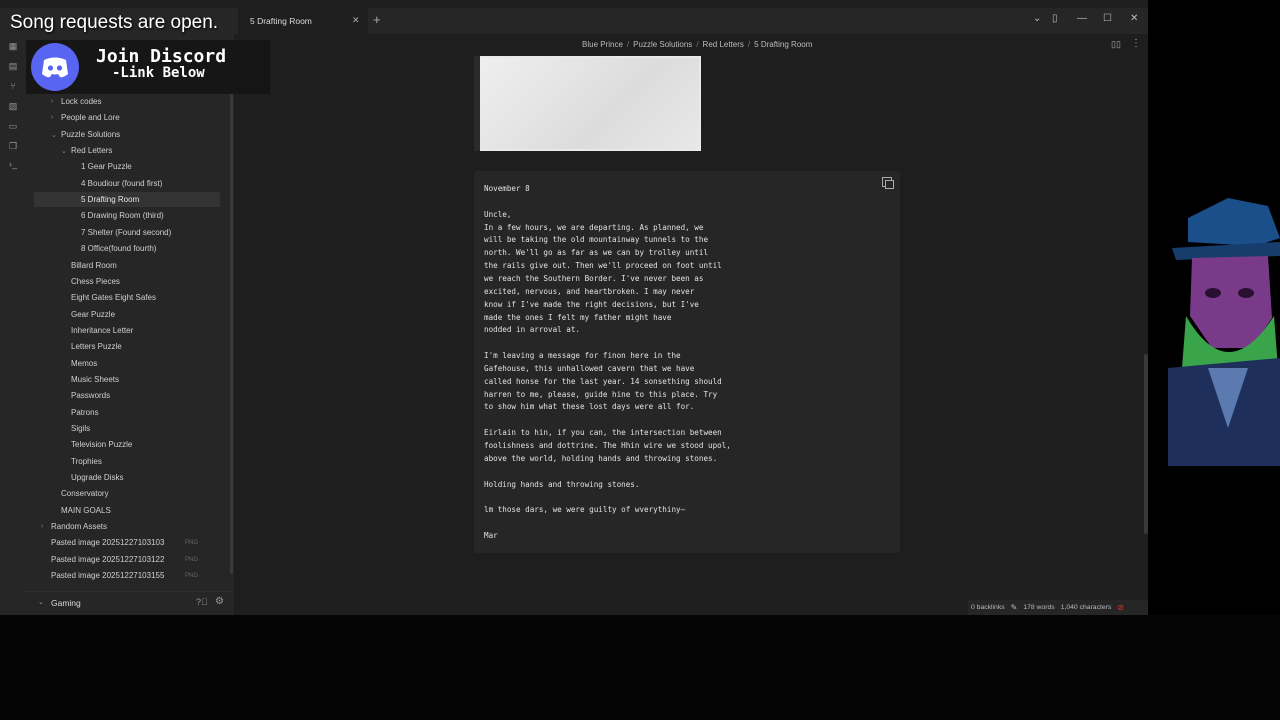  Describe the element at coordinates (127, 395) in the screenshot. I see `sidebar-item: Passwords` at that location.